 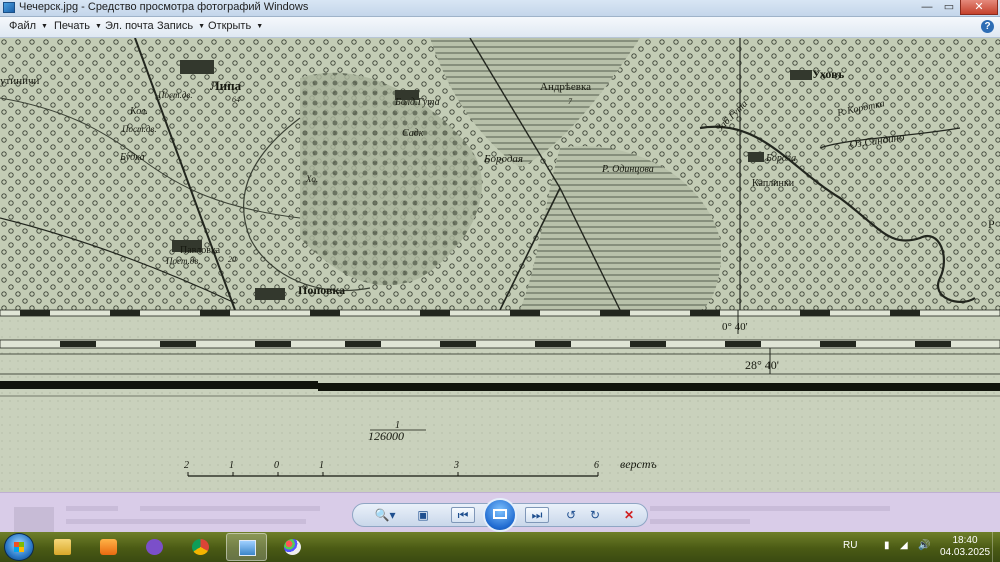 I want to click on label-kapliki: Каплинки, so click(x=773, y=183).